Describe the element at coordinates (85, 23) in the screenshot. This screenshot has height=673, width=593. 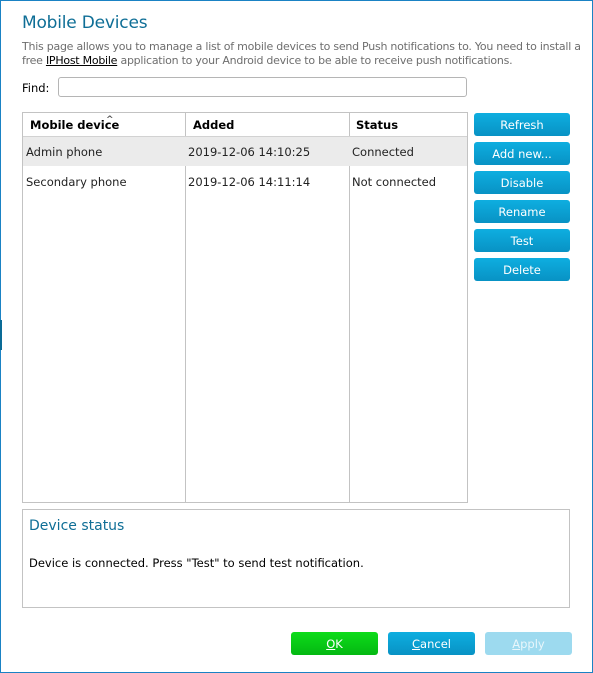
I see `page-title: Mobile Devices` at that location.